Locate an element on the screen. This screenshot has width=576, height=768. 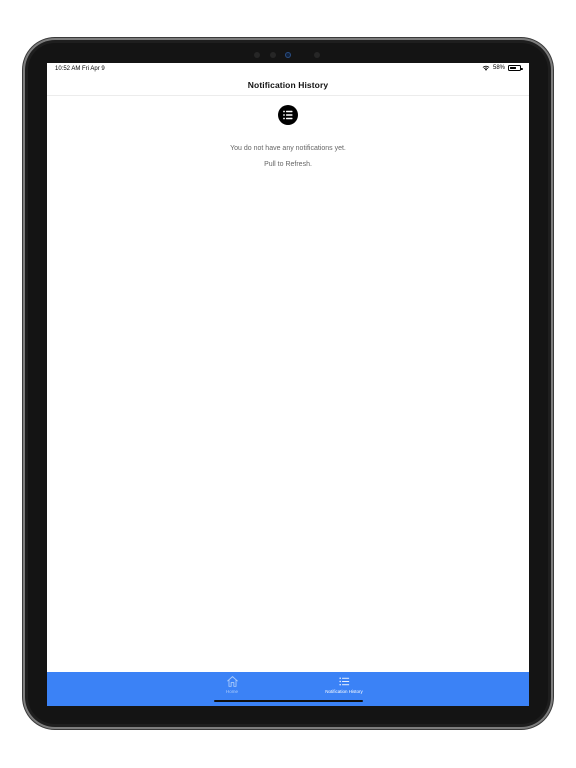
status-time-date: 10:52 AM Fri Apr 9 is located at coordinates (80, 69).